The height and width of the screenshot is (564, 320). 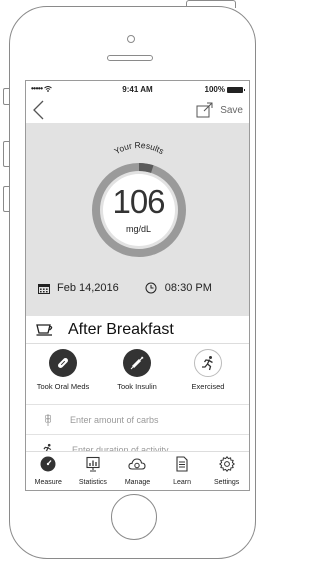 I want to click on tab-learn: Learn, so click(x=182, y=469).